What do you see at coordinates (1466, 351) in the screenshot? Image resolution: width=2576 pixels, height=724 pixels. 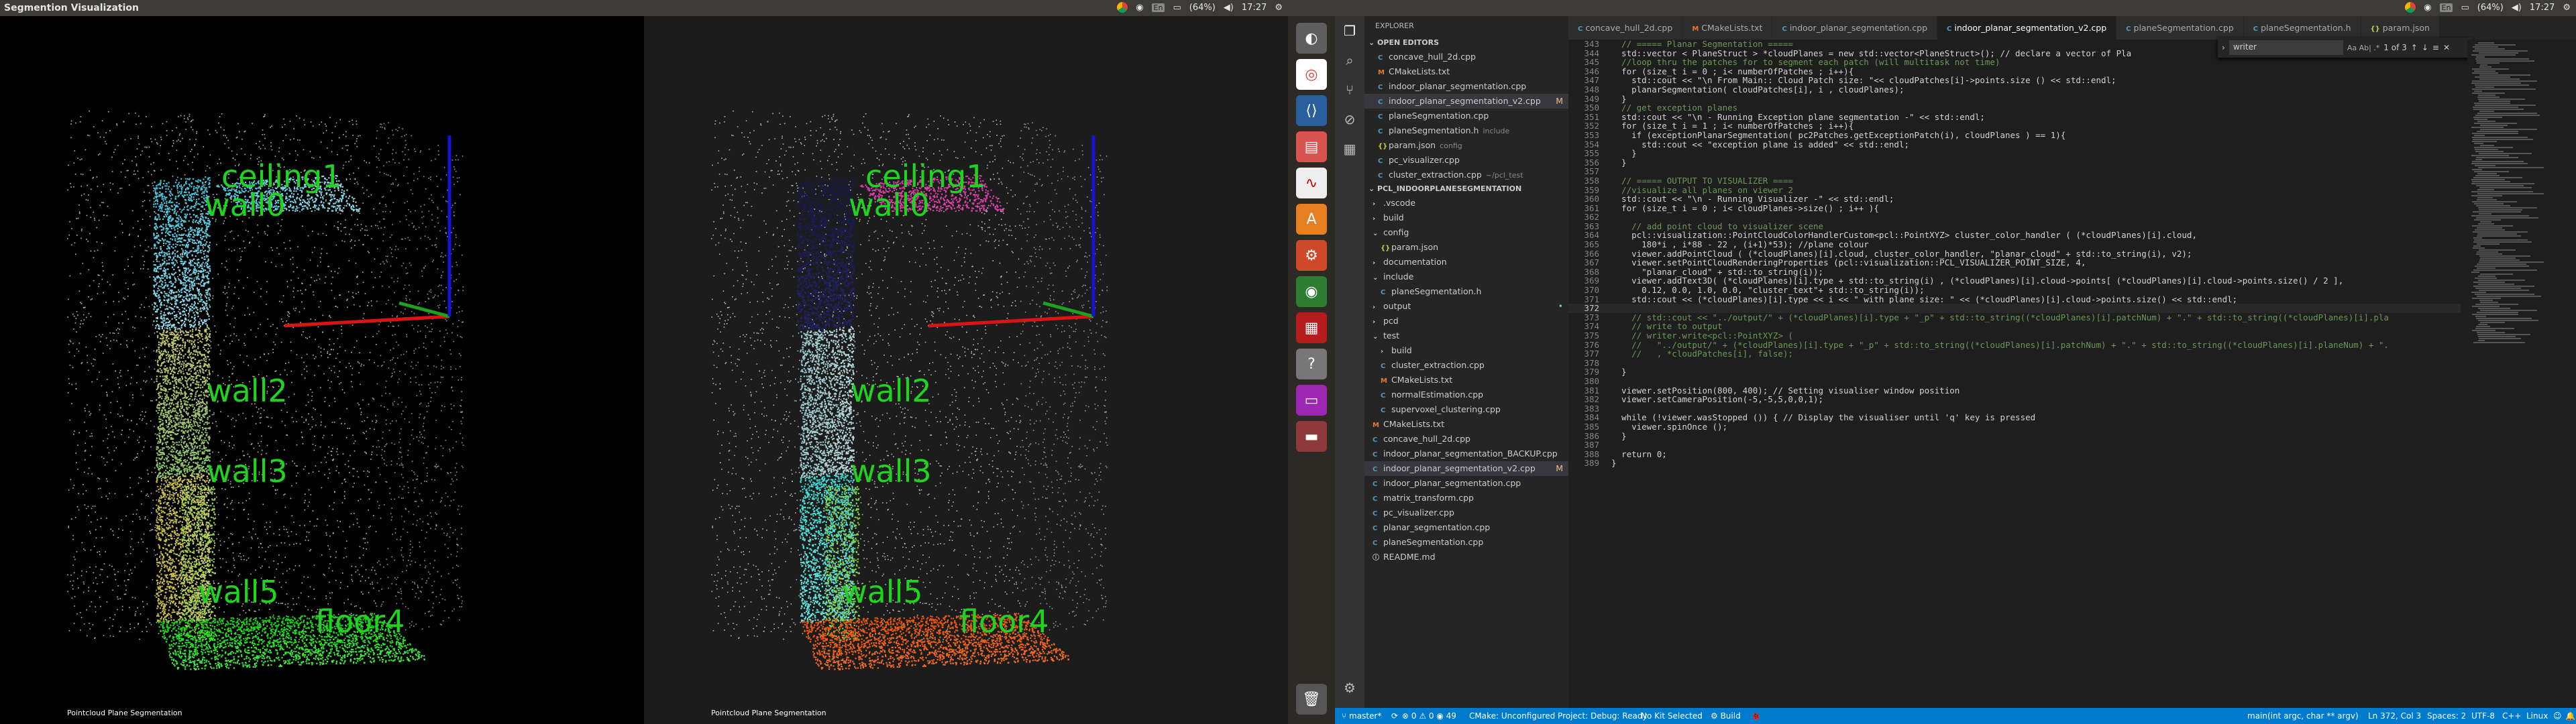 I see `tree-item: › build` at bounding box center [1466, 351].